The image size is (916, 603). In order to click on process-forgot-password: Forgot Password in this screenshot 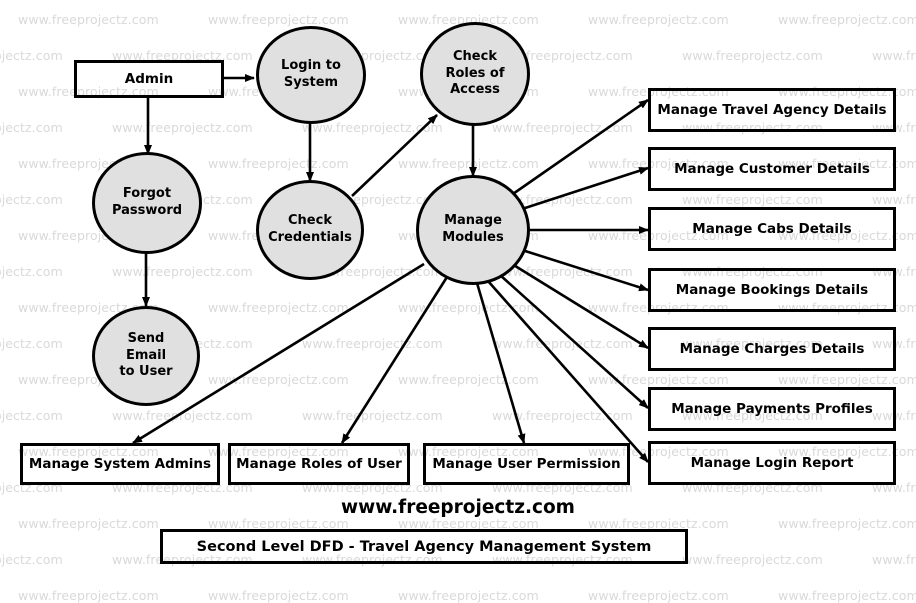, I will do `click(147, 203)`.